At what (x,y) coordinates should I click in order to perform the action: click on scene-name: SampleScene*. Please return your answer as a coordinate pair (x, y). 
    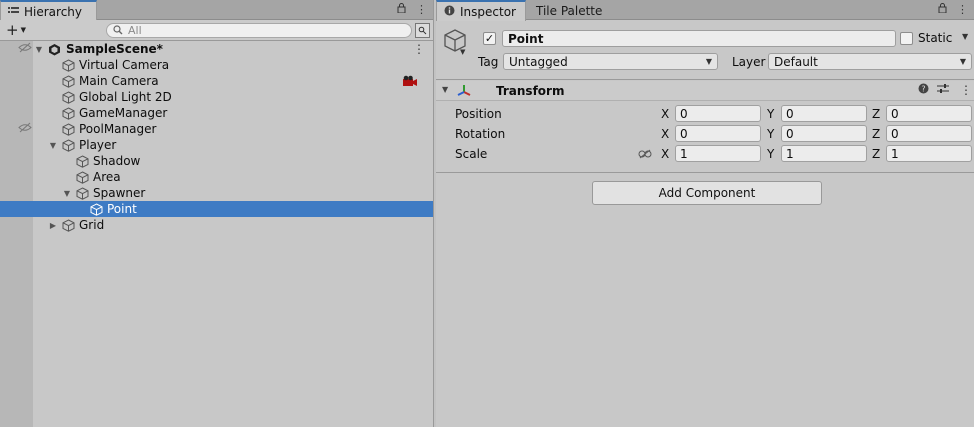
    Looking at the image, I should click on (114, 49).